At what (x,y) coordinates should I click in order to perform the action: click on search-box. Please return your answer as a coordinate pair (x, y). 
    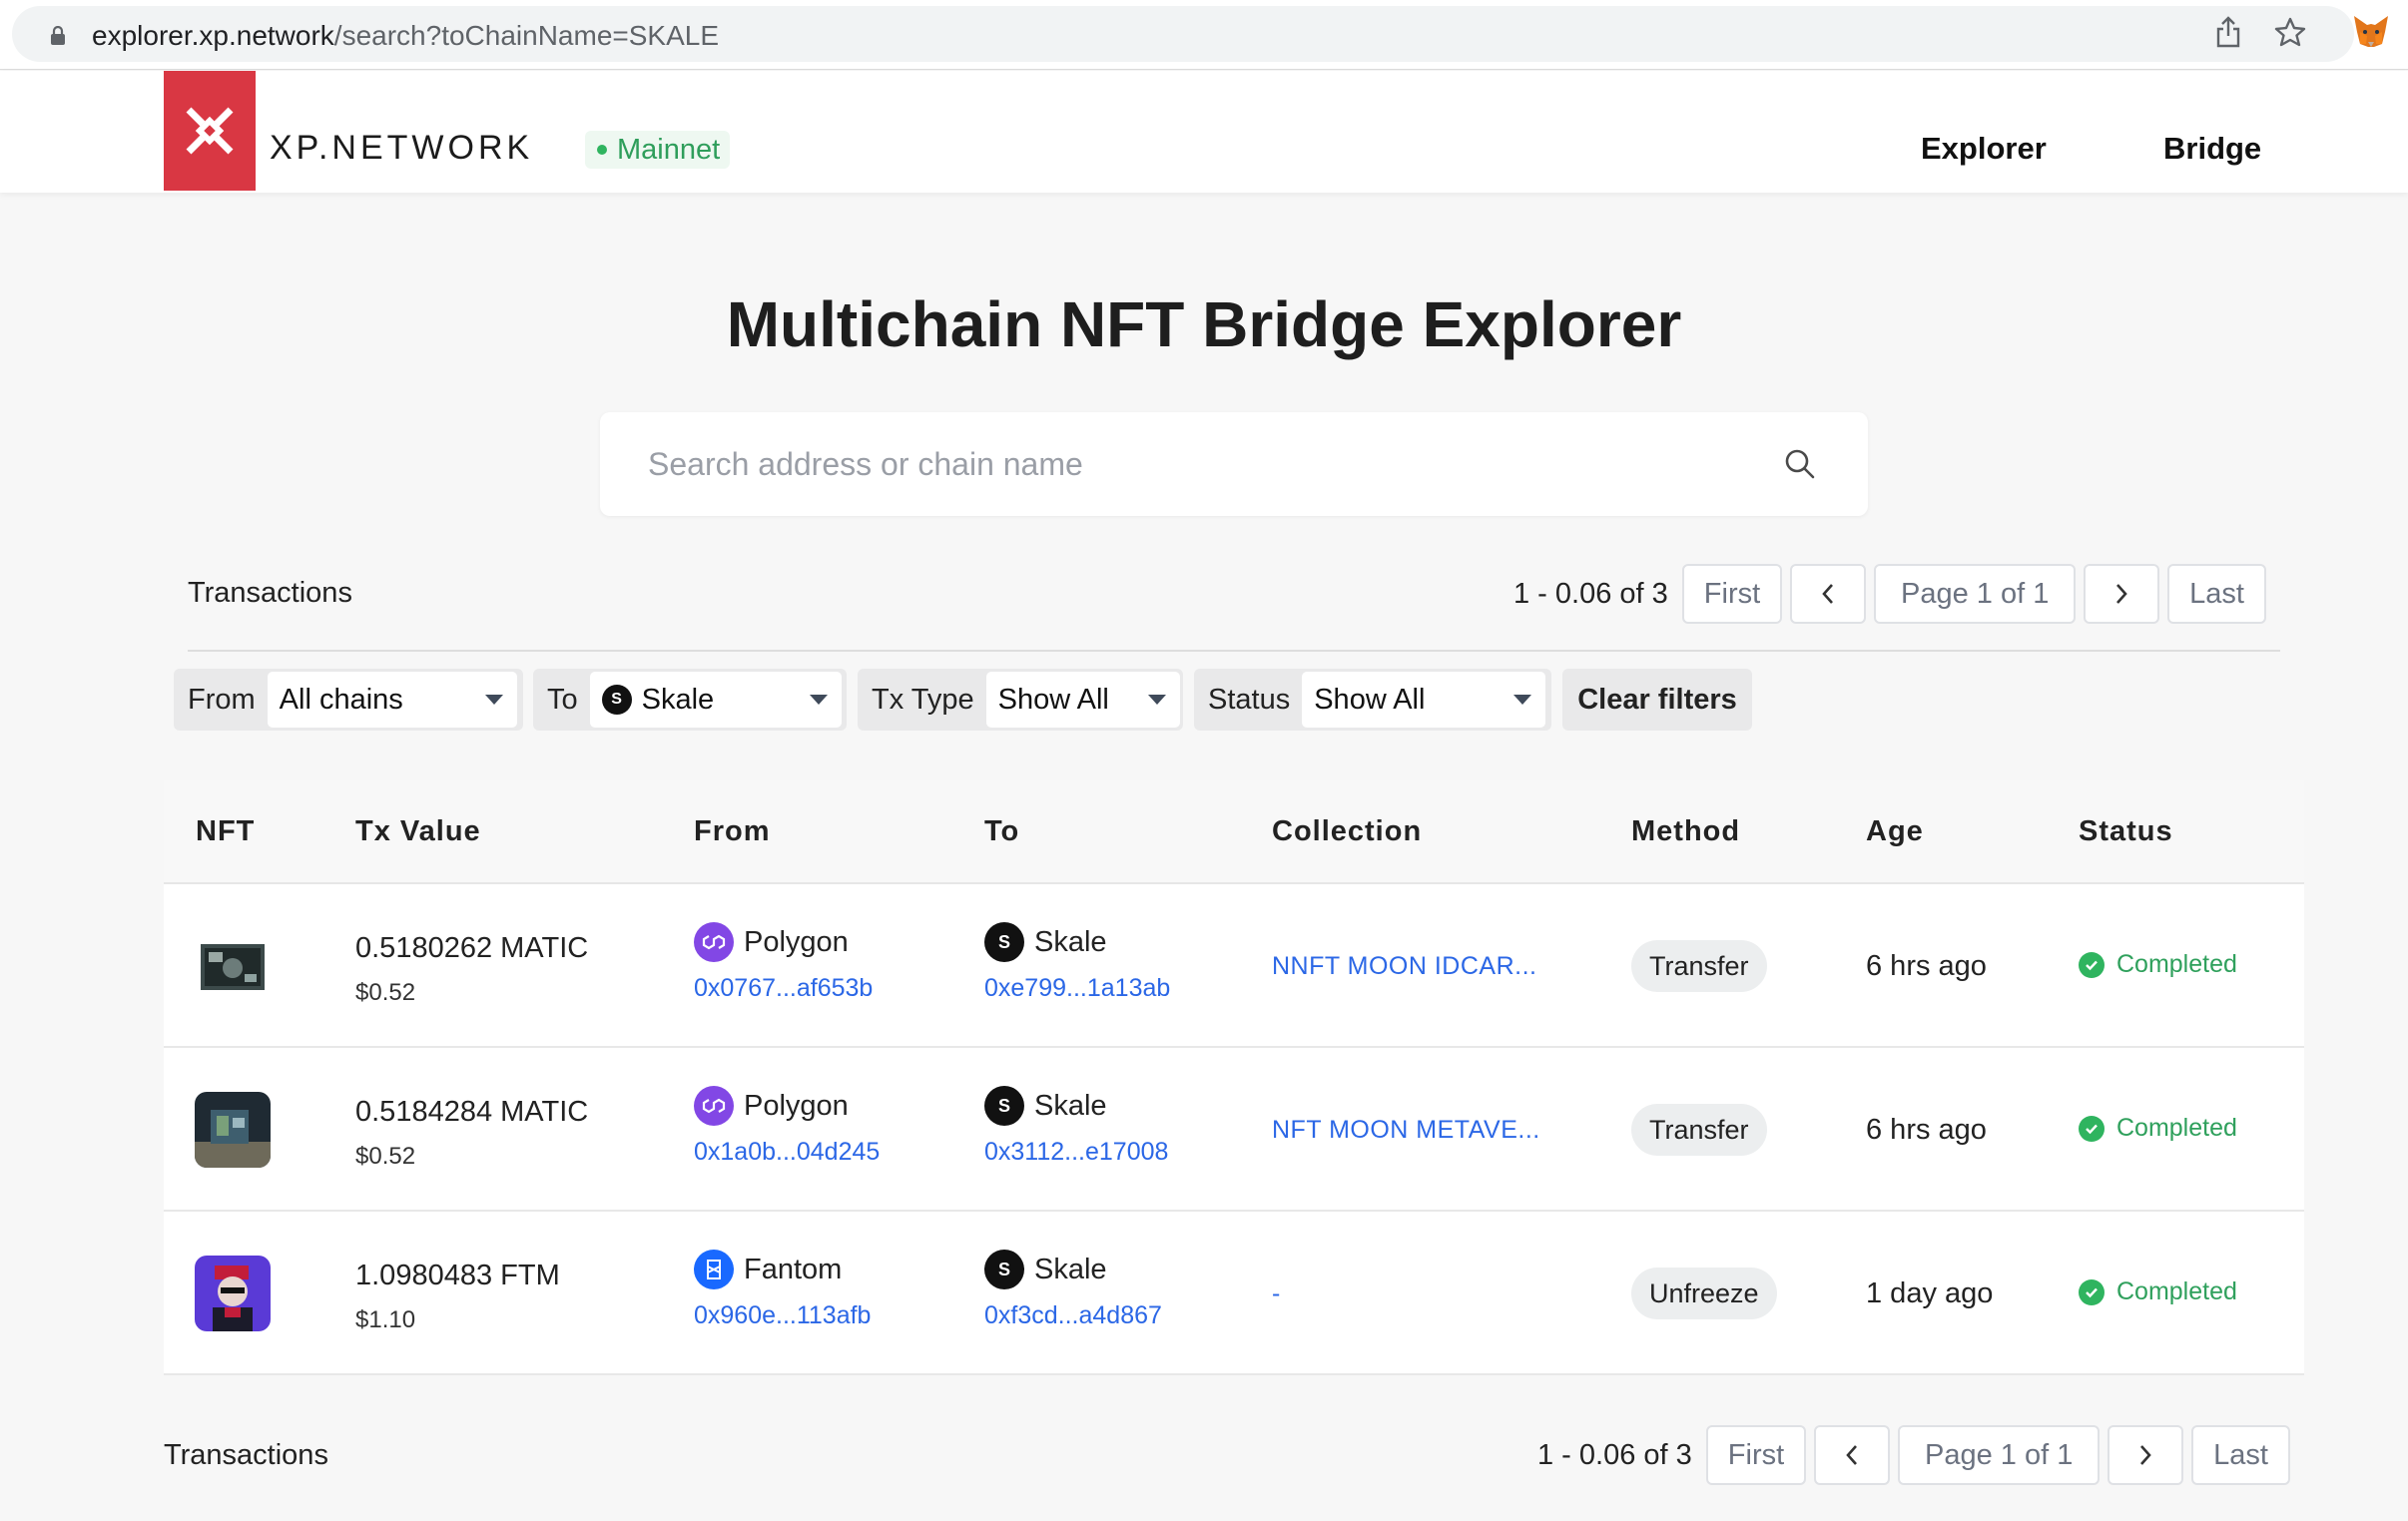
    Looking at the image, I should click on (1234, 464).